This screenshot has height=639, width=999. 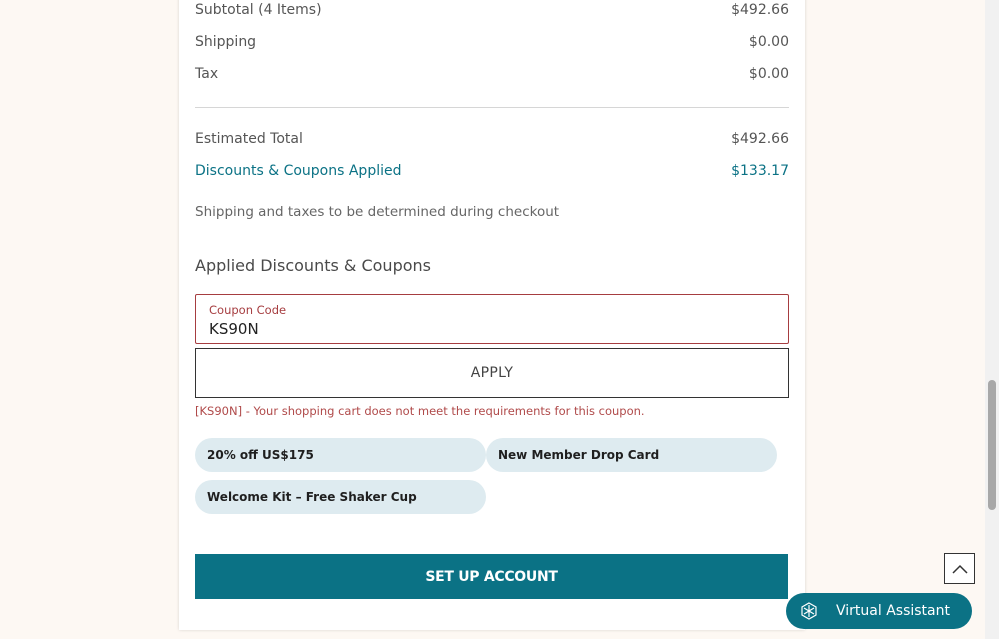 What do you see at coordinates (258, 10) in the screenshot?
I see `subtotal-label: Subtotal (4 Items)` at bounding box center [258, 10].